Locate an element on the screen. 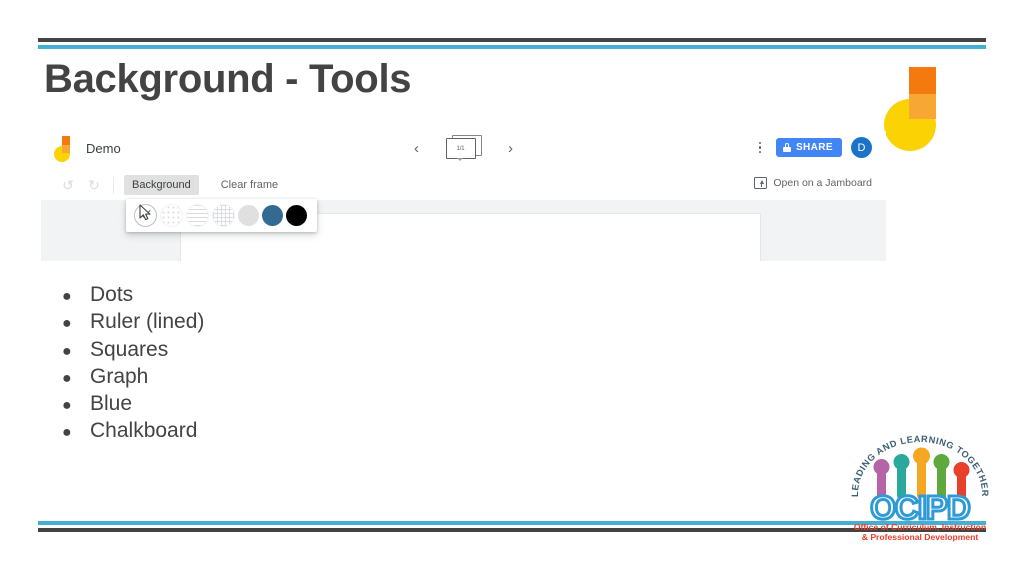 The image size is (1024, 576). top-rule-cyan is located at coordinates (512, 47).